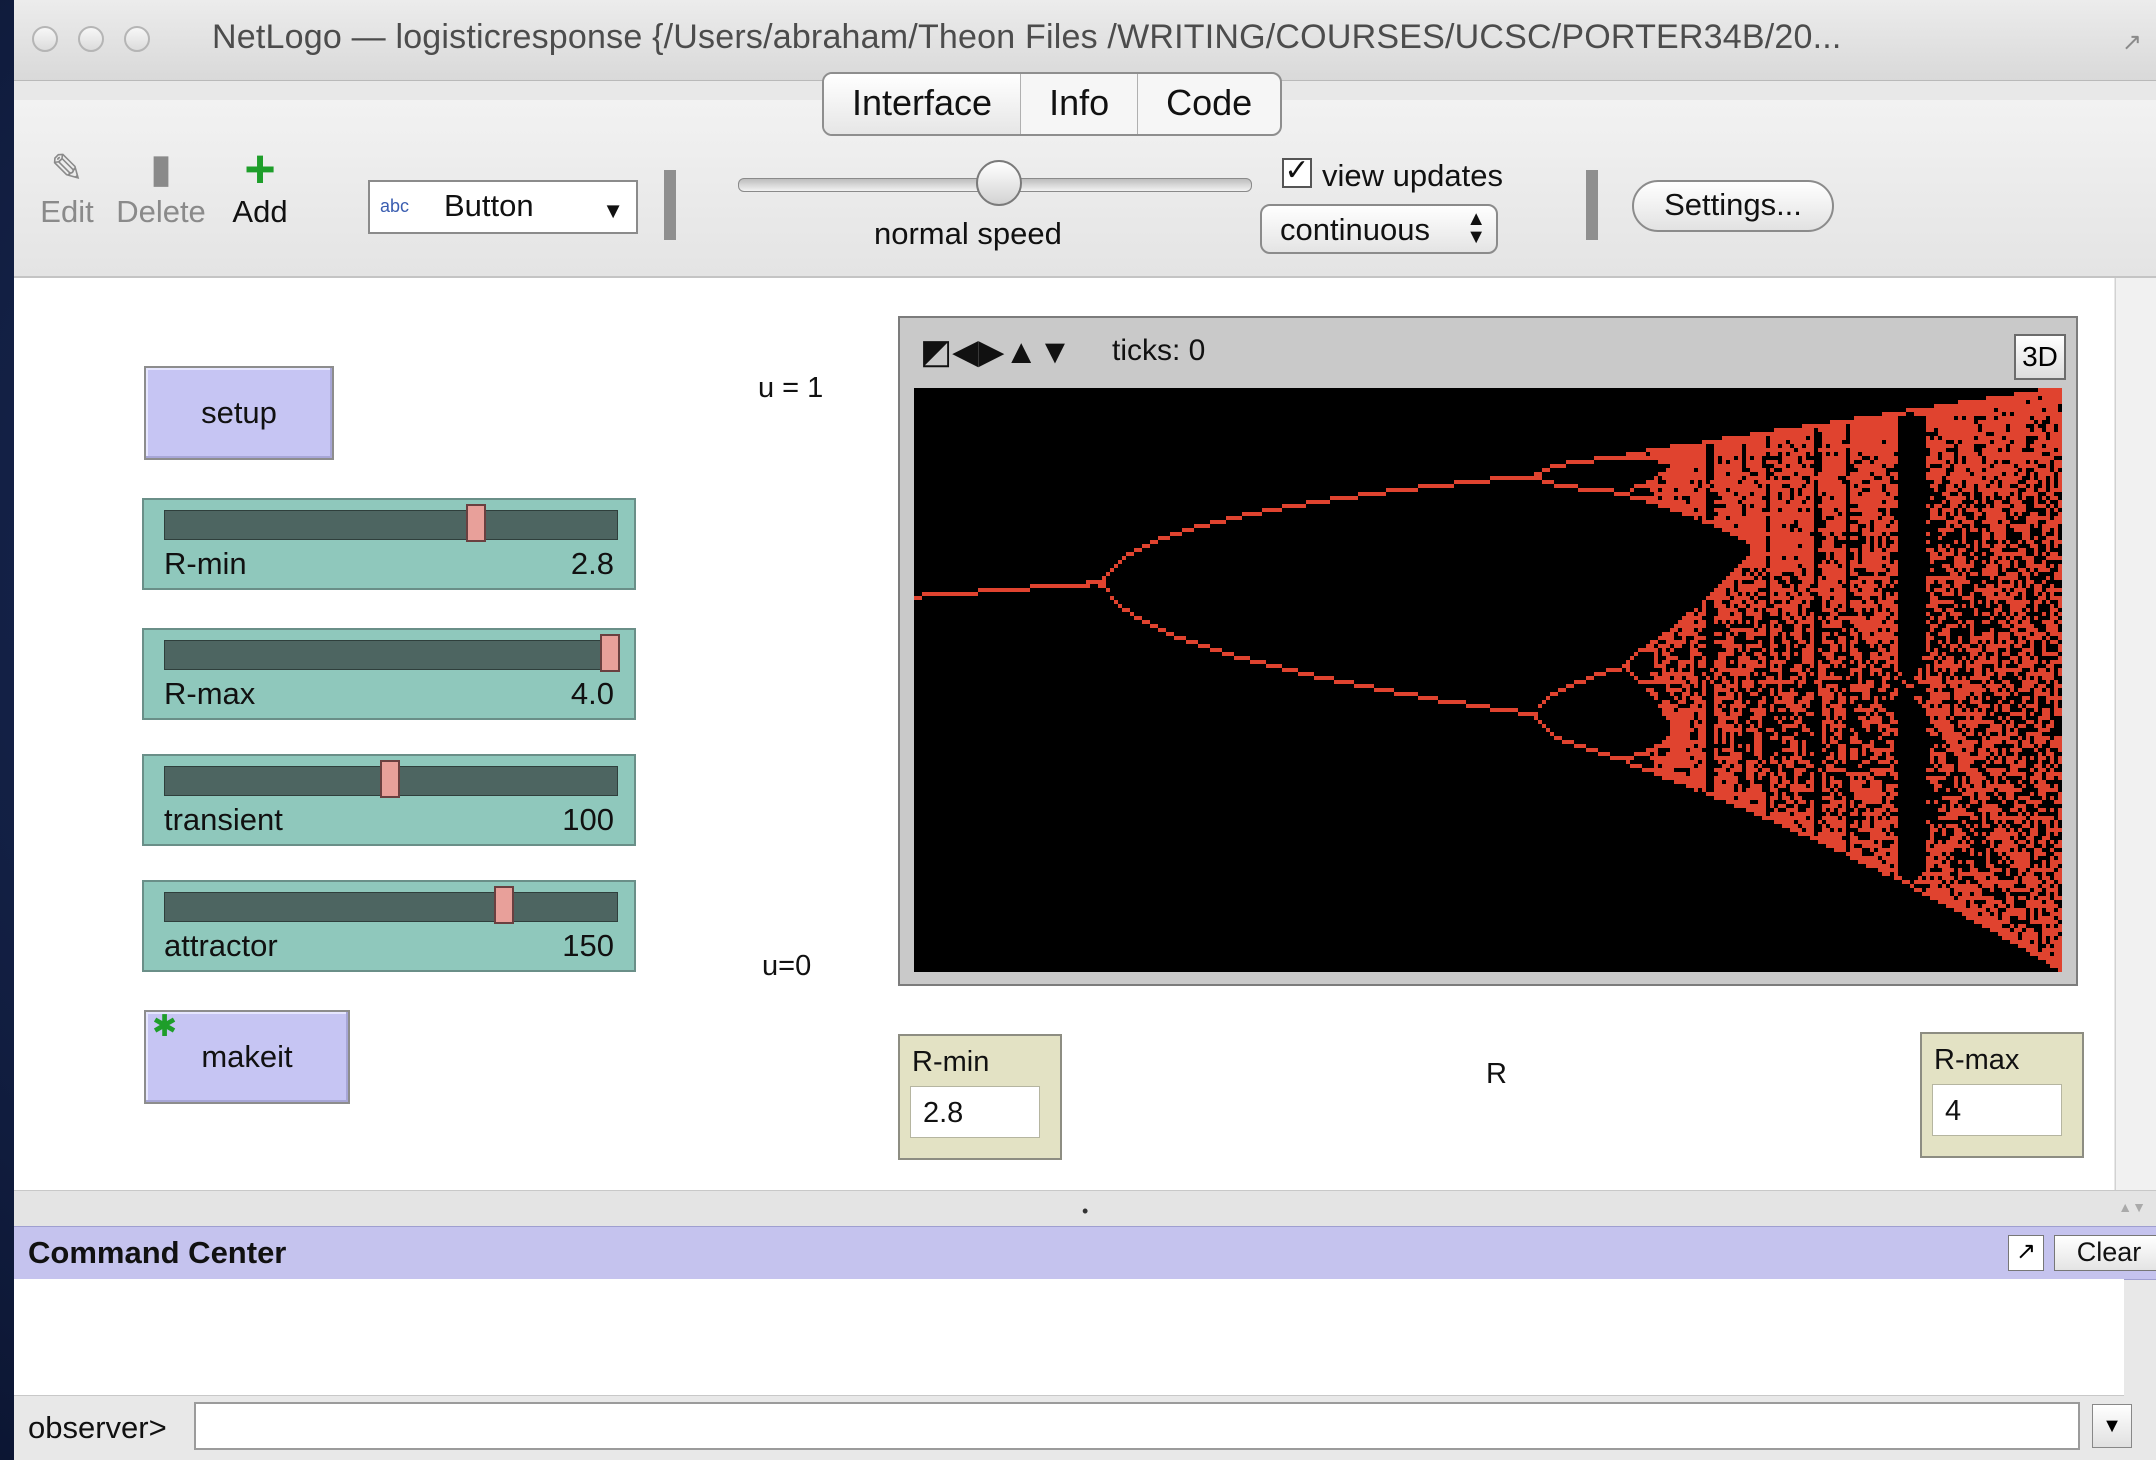 The height and width of the screenshot is (1460, 2156). Describe the element at coordinates (923, 104) in the screenshot. I see `tab-interface: Interface` at that location.